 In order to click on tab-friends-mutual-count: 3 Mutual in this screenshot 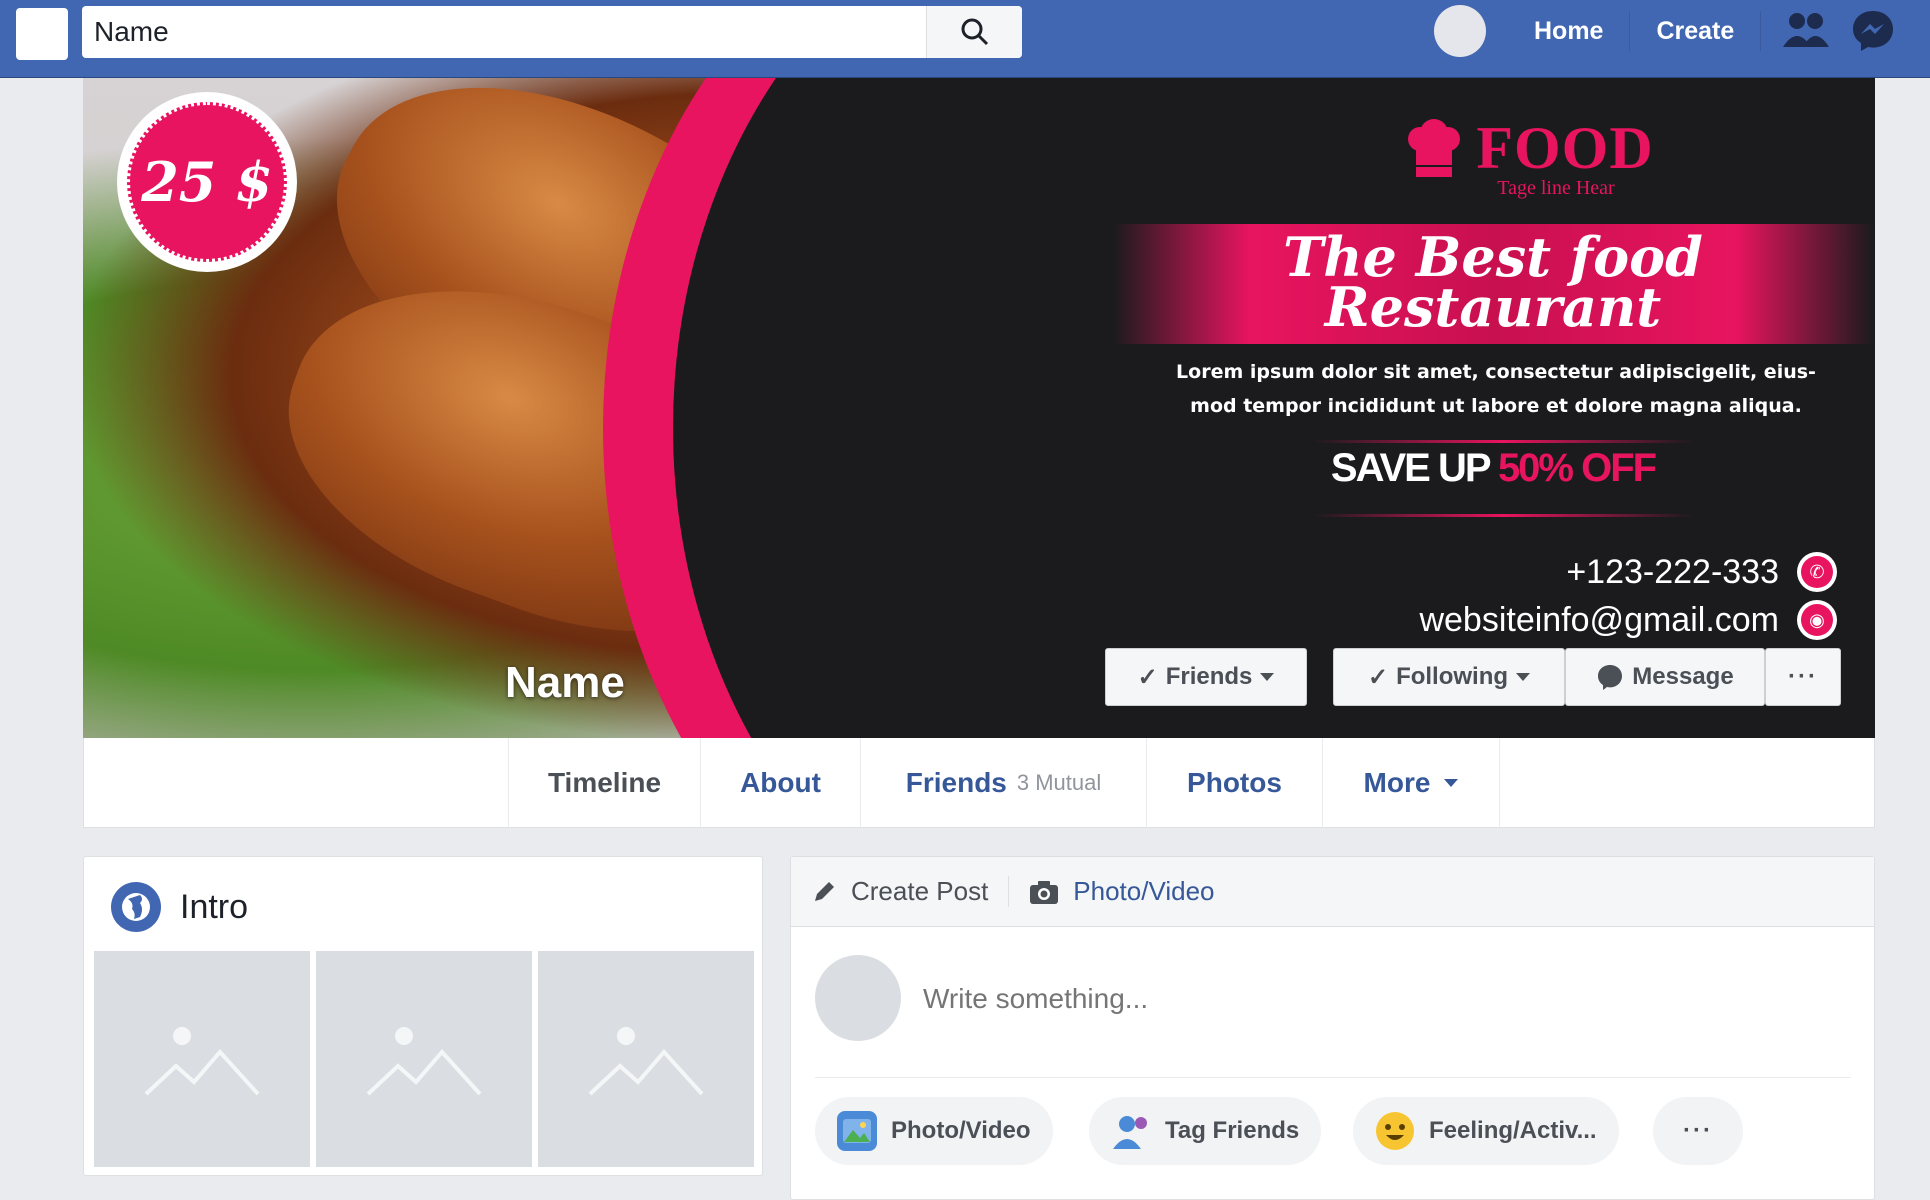, I will do `click(1059, 782)`.